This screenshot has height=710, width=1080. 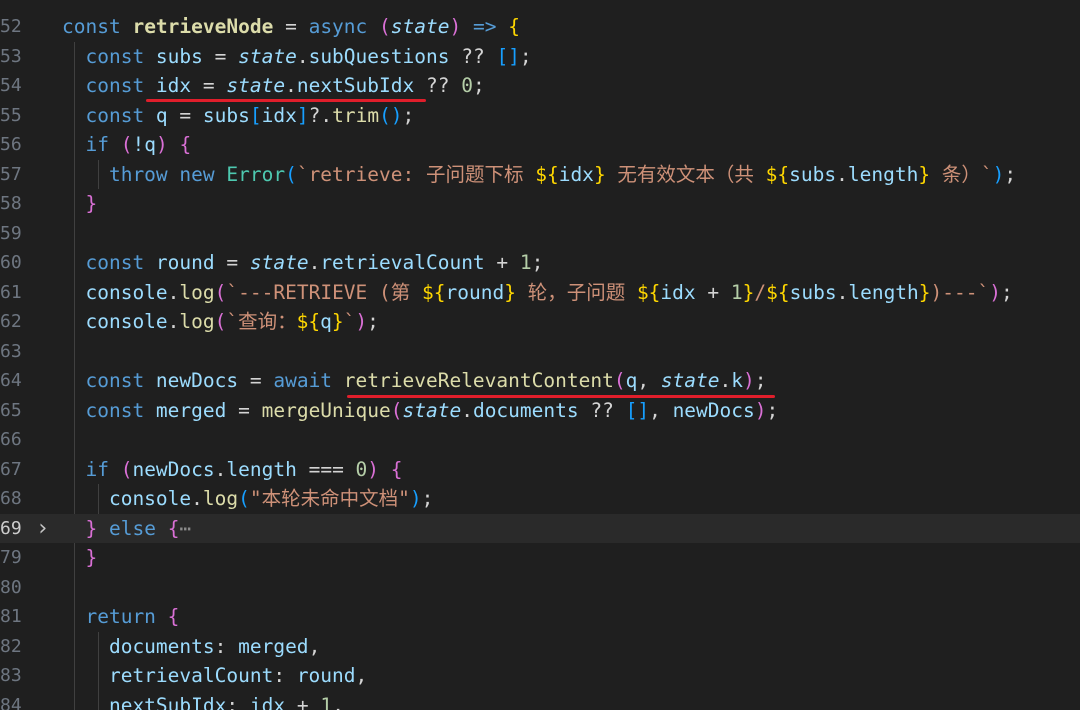 I want to click on chevron-right-icon: ›, so click(x=44, y=529).